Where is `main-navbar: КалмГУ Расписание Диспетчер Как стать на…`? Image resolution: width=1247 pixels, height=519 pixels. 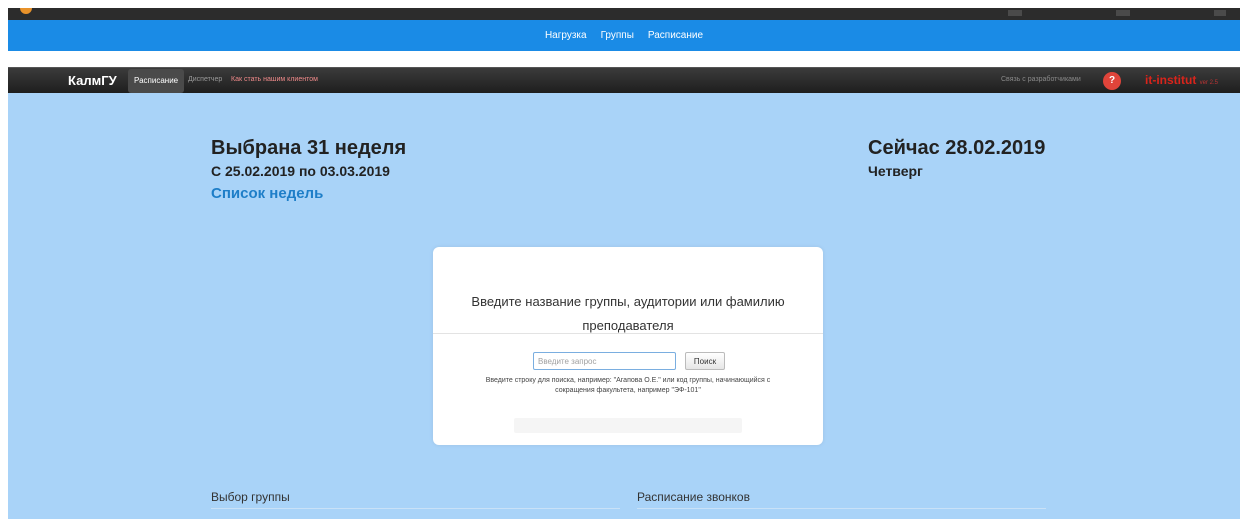
main-navbar: КалмГУ Расписание Диспетчер Как стать на… is located at coordinates (624, 80).